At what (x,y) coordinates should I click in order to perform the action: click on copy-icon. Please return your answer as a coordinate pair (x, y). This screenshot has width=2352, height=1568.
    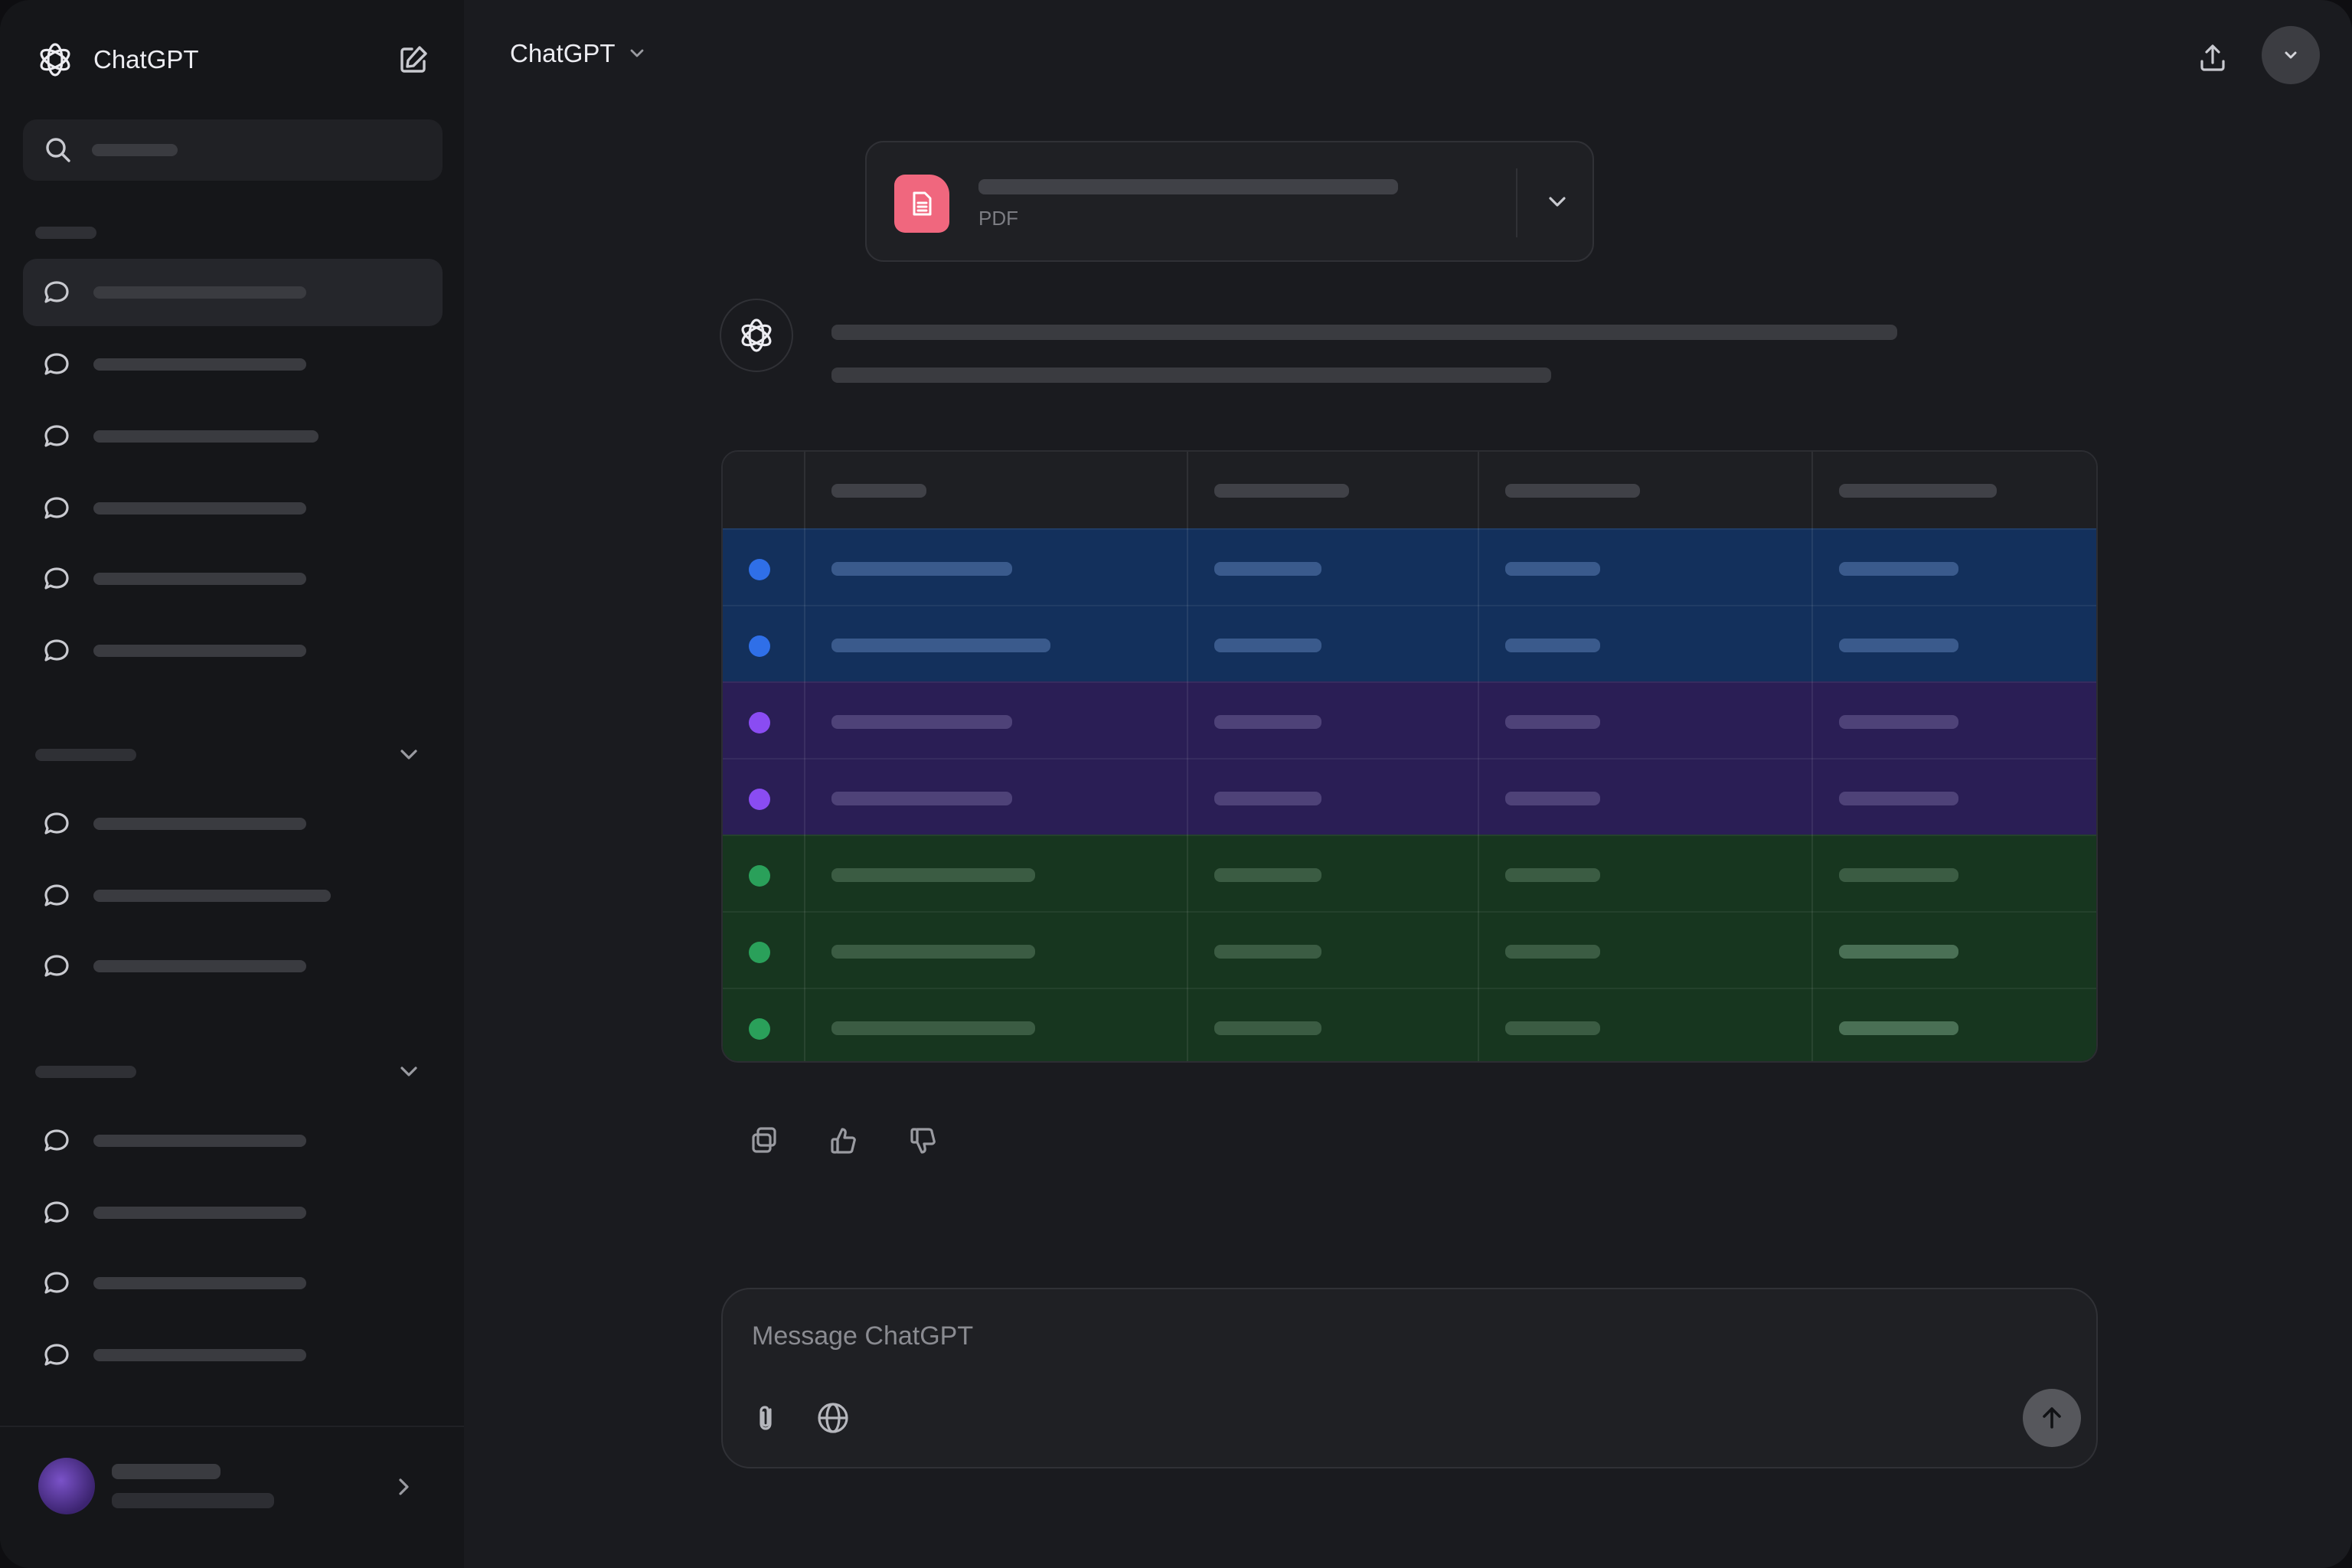
    Looking at the image, I should click on (764, 1140).